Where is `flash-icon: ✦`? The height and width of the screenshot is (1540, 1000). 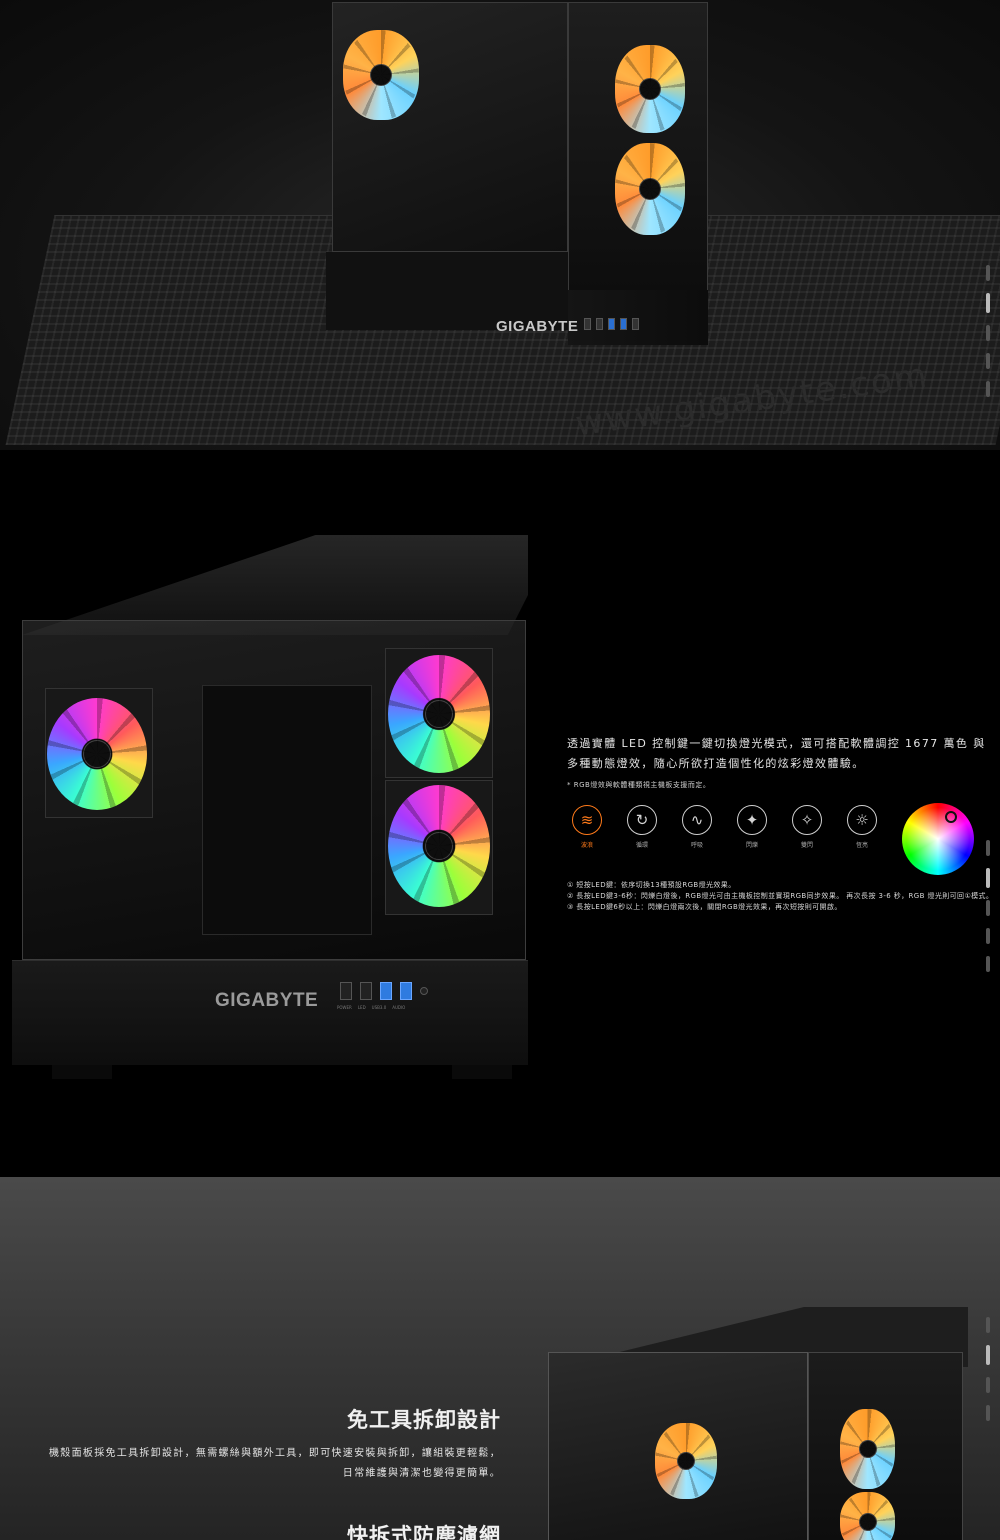
flash-icon: ✦ is located at coordinates (752, 820).